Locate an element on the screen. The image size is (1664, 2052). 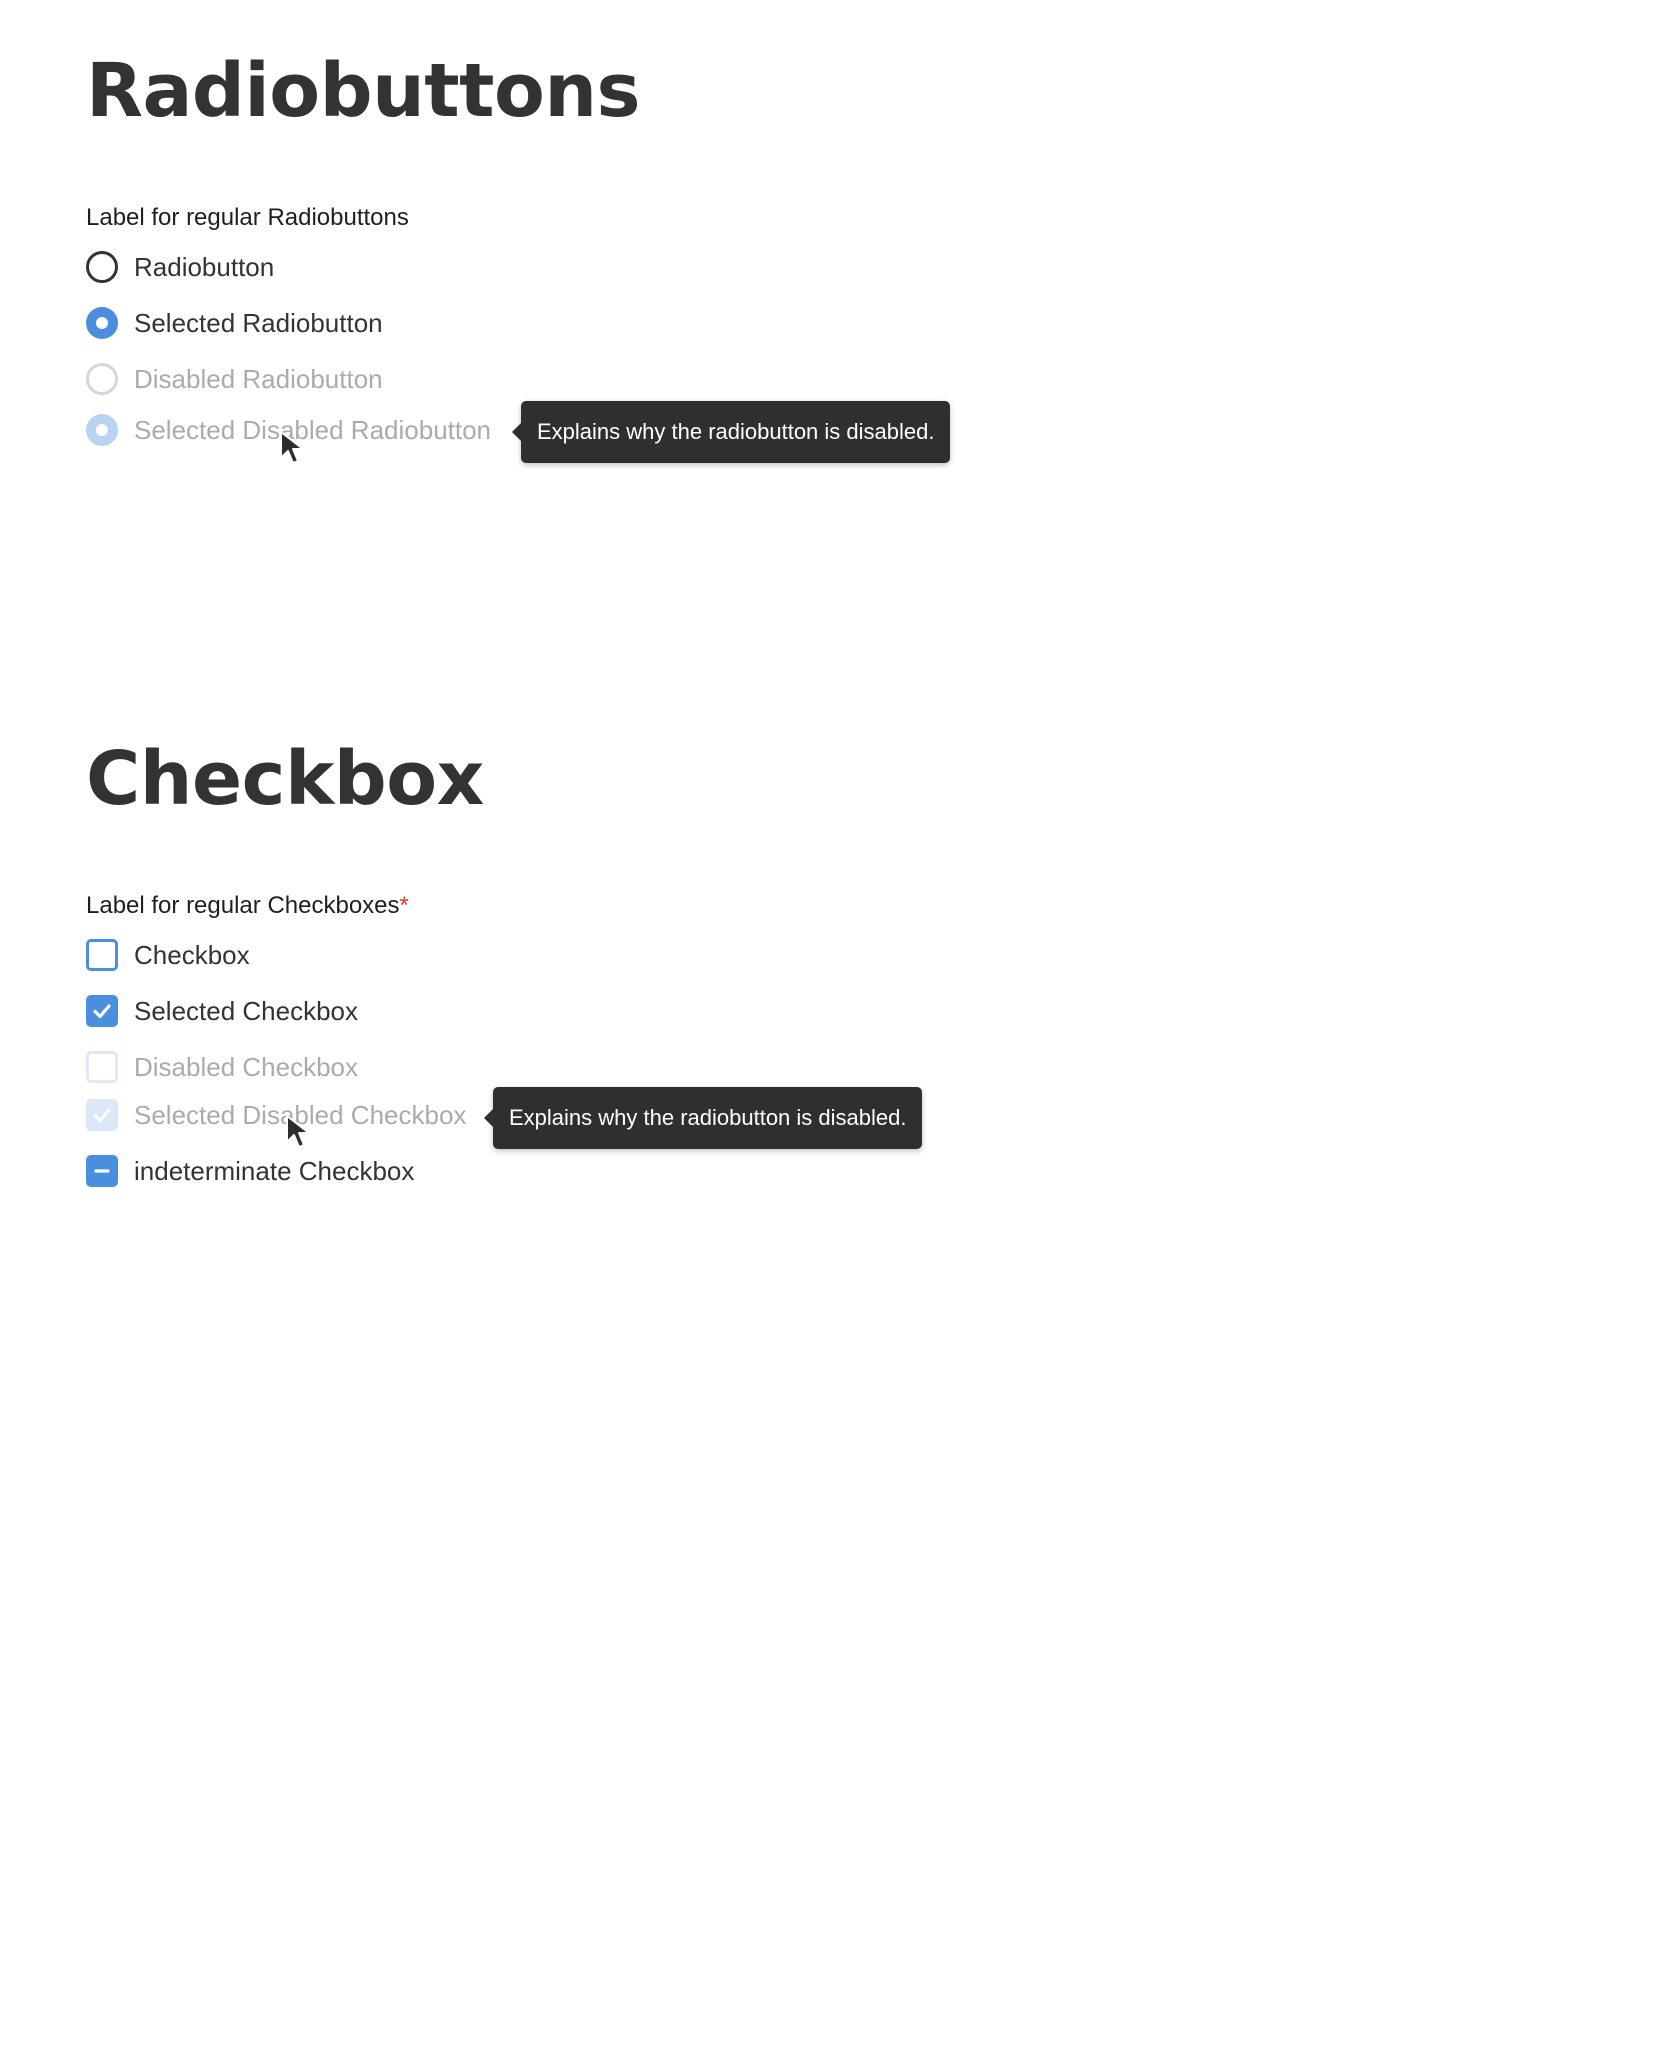
radio-option-radiobutton: Radiobutton is located at coordinates (180, 267).